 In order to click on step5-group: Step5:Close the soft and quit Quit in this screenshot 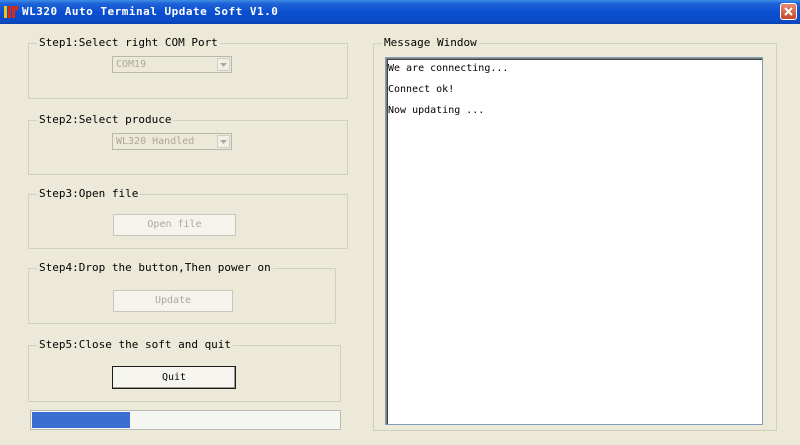, I will do `click(184, 370)`.